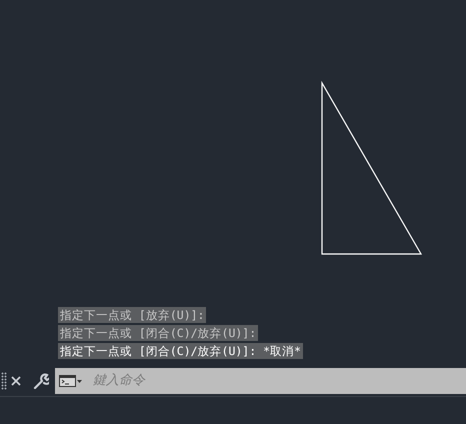 The width and height of the screenshot is (466, 424). Describe the element at coordinates (278, 381) in the screenshot. I see `command-input-field: 鍵入命令` at that location.